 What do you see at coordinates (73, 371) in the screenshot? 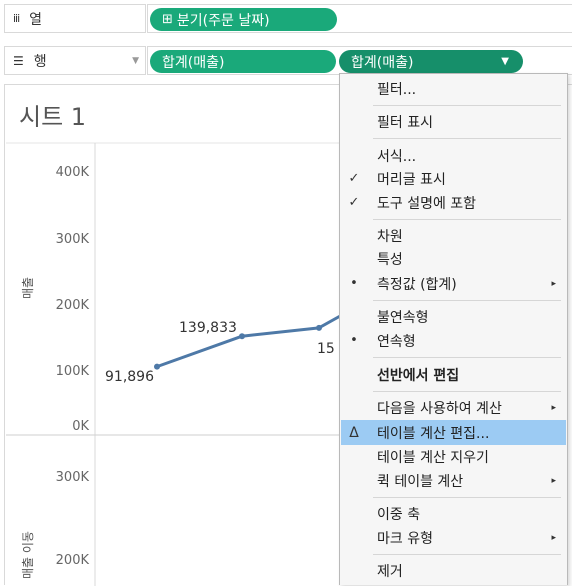
I see `y-tick-label: 100K` at bounding box center [73, 371].